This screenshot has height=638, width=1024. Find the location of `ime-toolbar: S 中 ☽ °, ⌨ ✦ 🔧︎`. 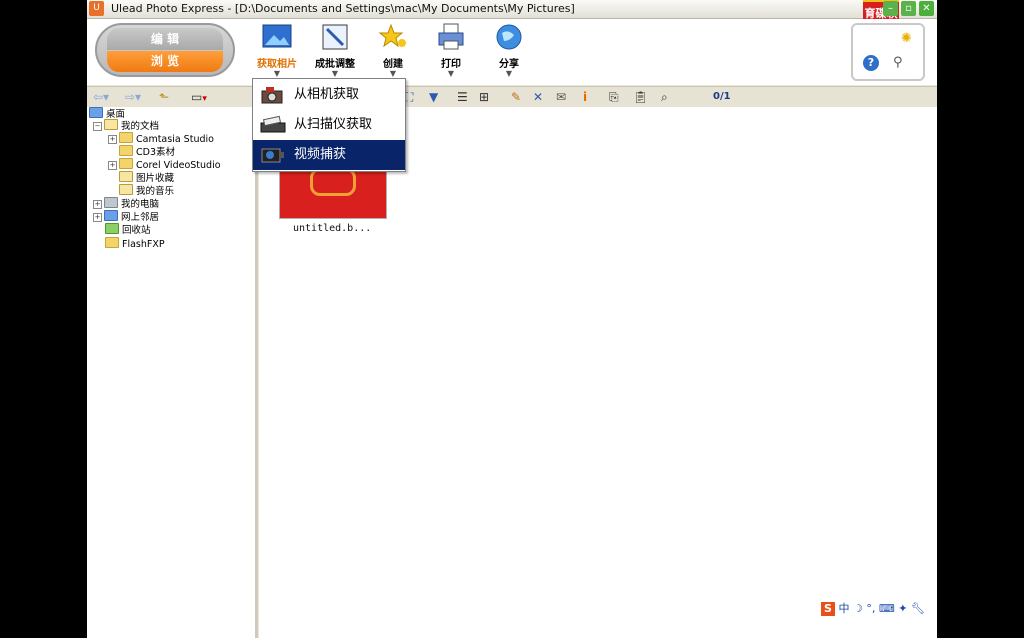

ime-toolbar: S 中 ☽ °, ⌨ ✦ 🔧︎ is located at coordinates (873, 608).